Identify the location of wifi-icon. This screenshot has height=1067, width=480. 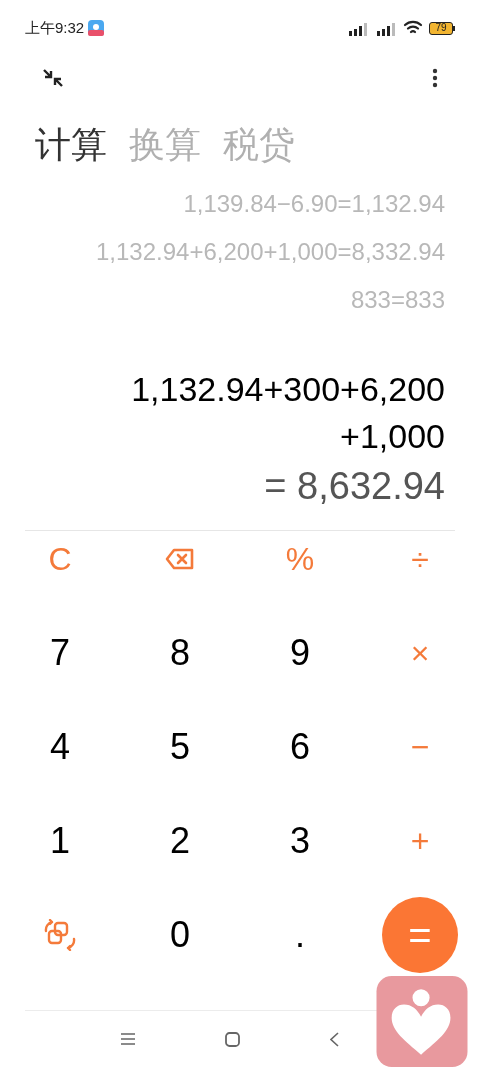
(413, 28).